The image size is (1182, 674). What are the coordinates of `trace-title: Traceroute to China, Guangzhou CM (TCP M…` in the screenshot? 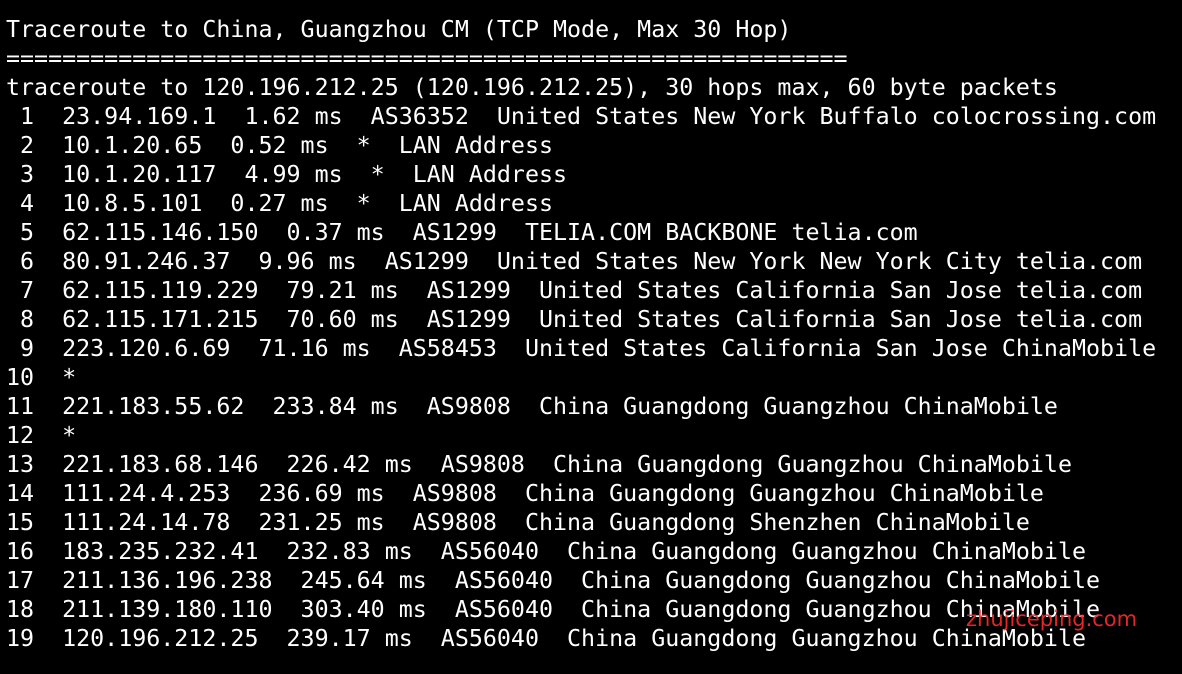 It's located at (399, 29).